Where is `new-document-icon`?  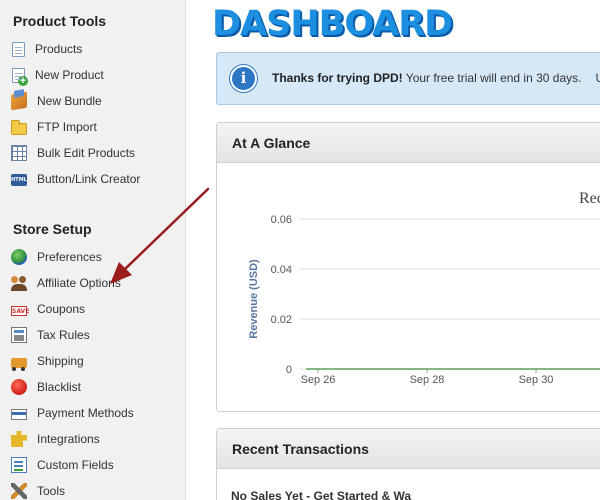
new-document-icon is located at coordinates (20, 76).